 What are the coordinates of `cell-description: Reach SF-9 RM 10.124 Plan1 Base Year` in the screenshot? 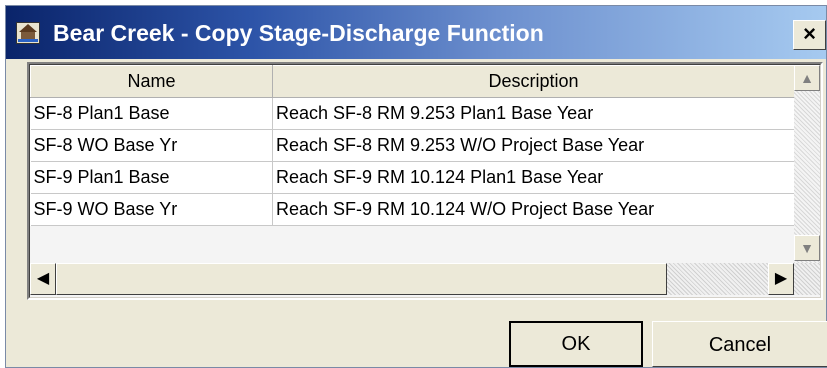 It's located at (533, 177).